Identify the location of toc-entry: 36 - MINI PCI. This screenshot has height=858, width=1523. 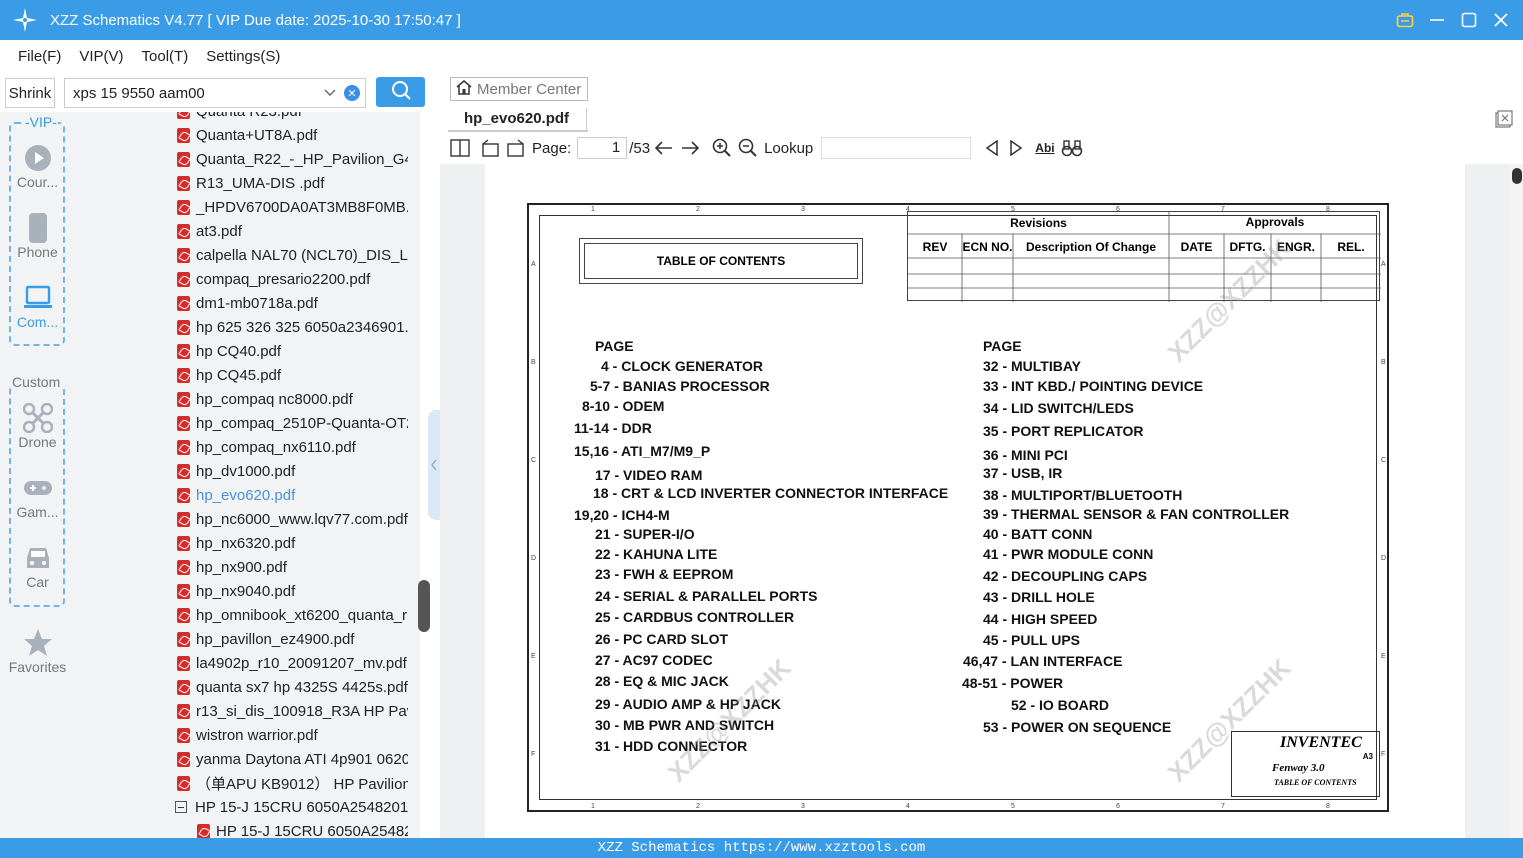
(1025, 455).